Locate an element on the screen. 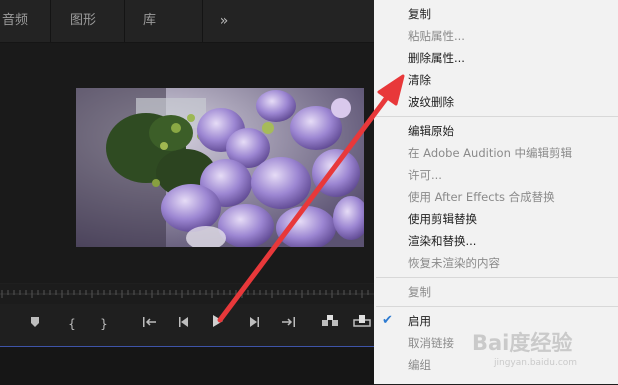 This screenshot has height=385, width=618. tabs-overflow-button: » is located at coordinates (224, 21).